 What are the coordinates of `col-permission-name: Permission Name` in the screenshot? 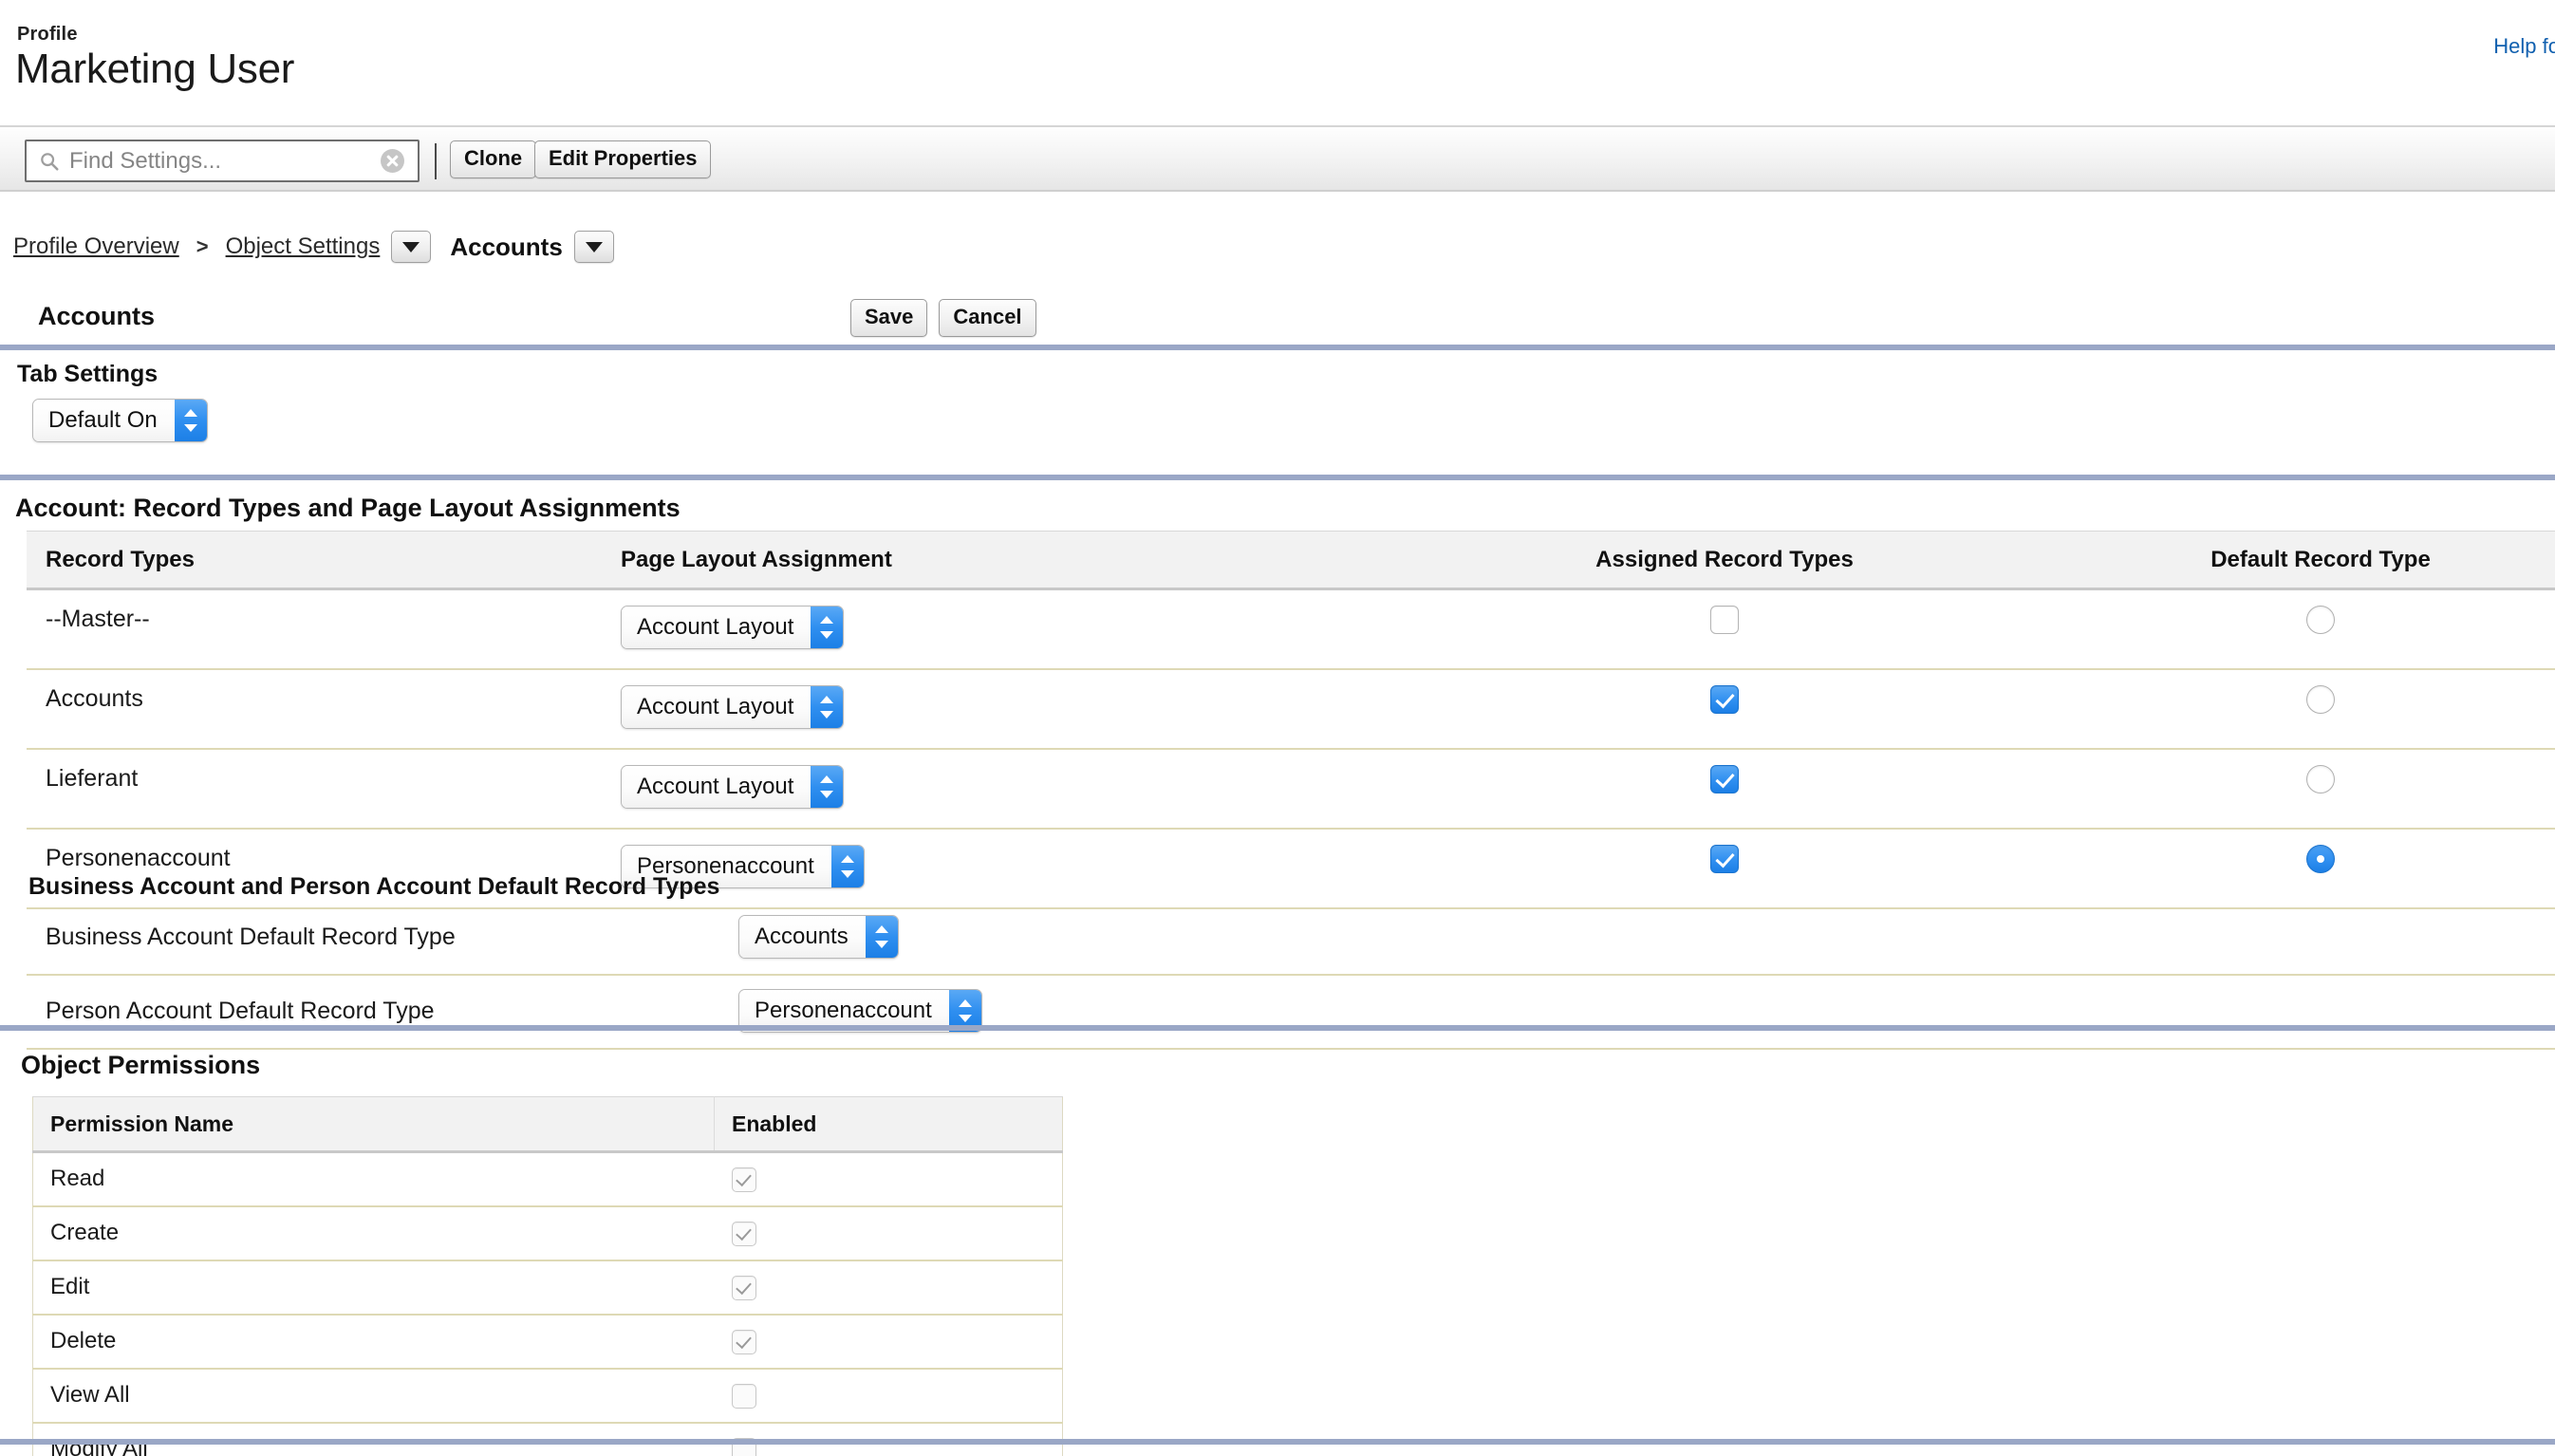 It's located at (373, 1125).